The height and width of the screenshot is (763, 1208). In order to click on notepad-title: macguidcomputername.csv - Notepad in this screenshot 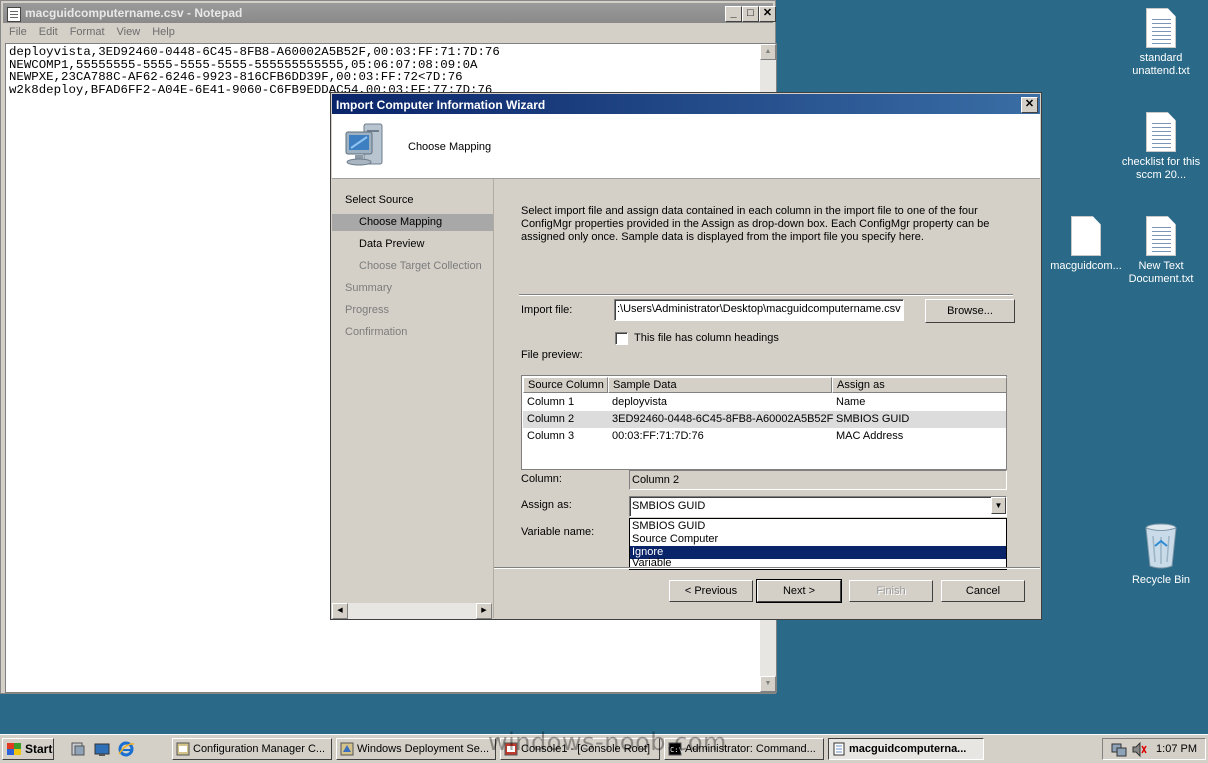, I will do `click(134, 13)`.